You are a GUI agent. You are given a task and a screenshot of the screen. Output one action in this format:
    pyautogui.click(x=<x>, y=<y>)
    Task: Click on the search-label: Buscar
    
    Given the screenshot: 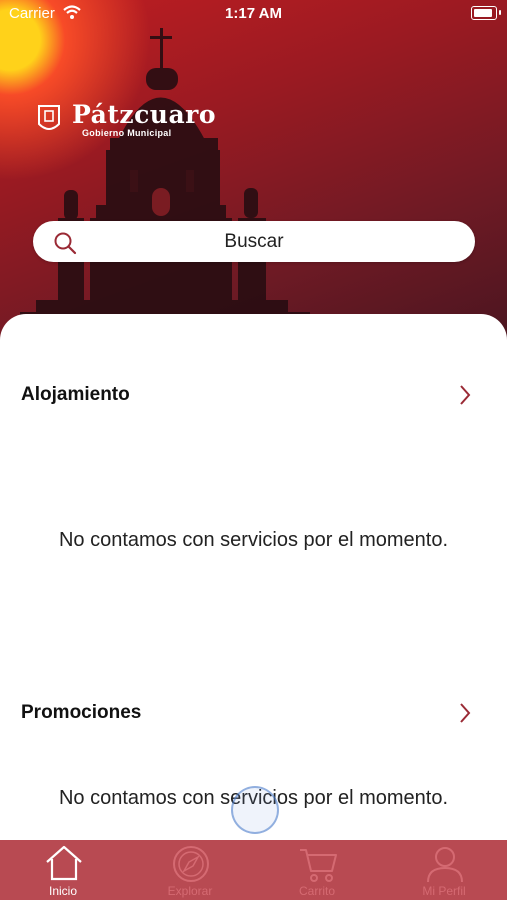 What is the action you would take?
    pyautogui.click(x=254, y=241)
    